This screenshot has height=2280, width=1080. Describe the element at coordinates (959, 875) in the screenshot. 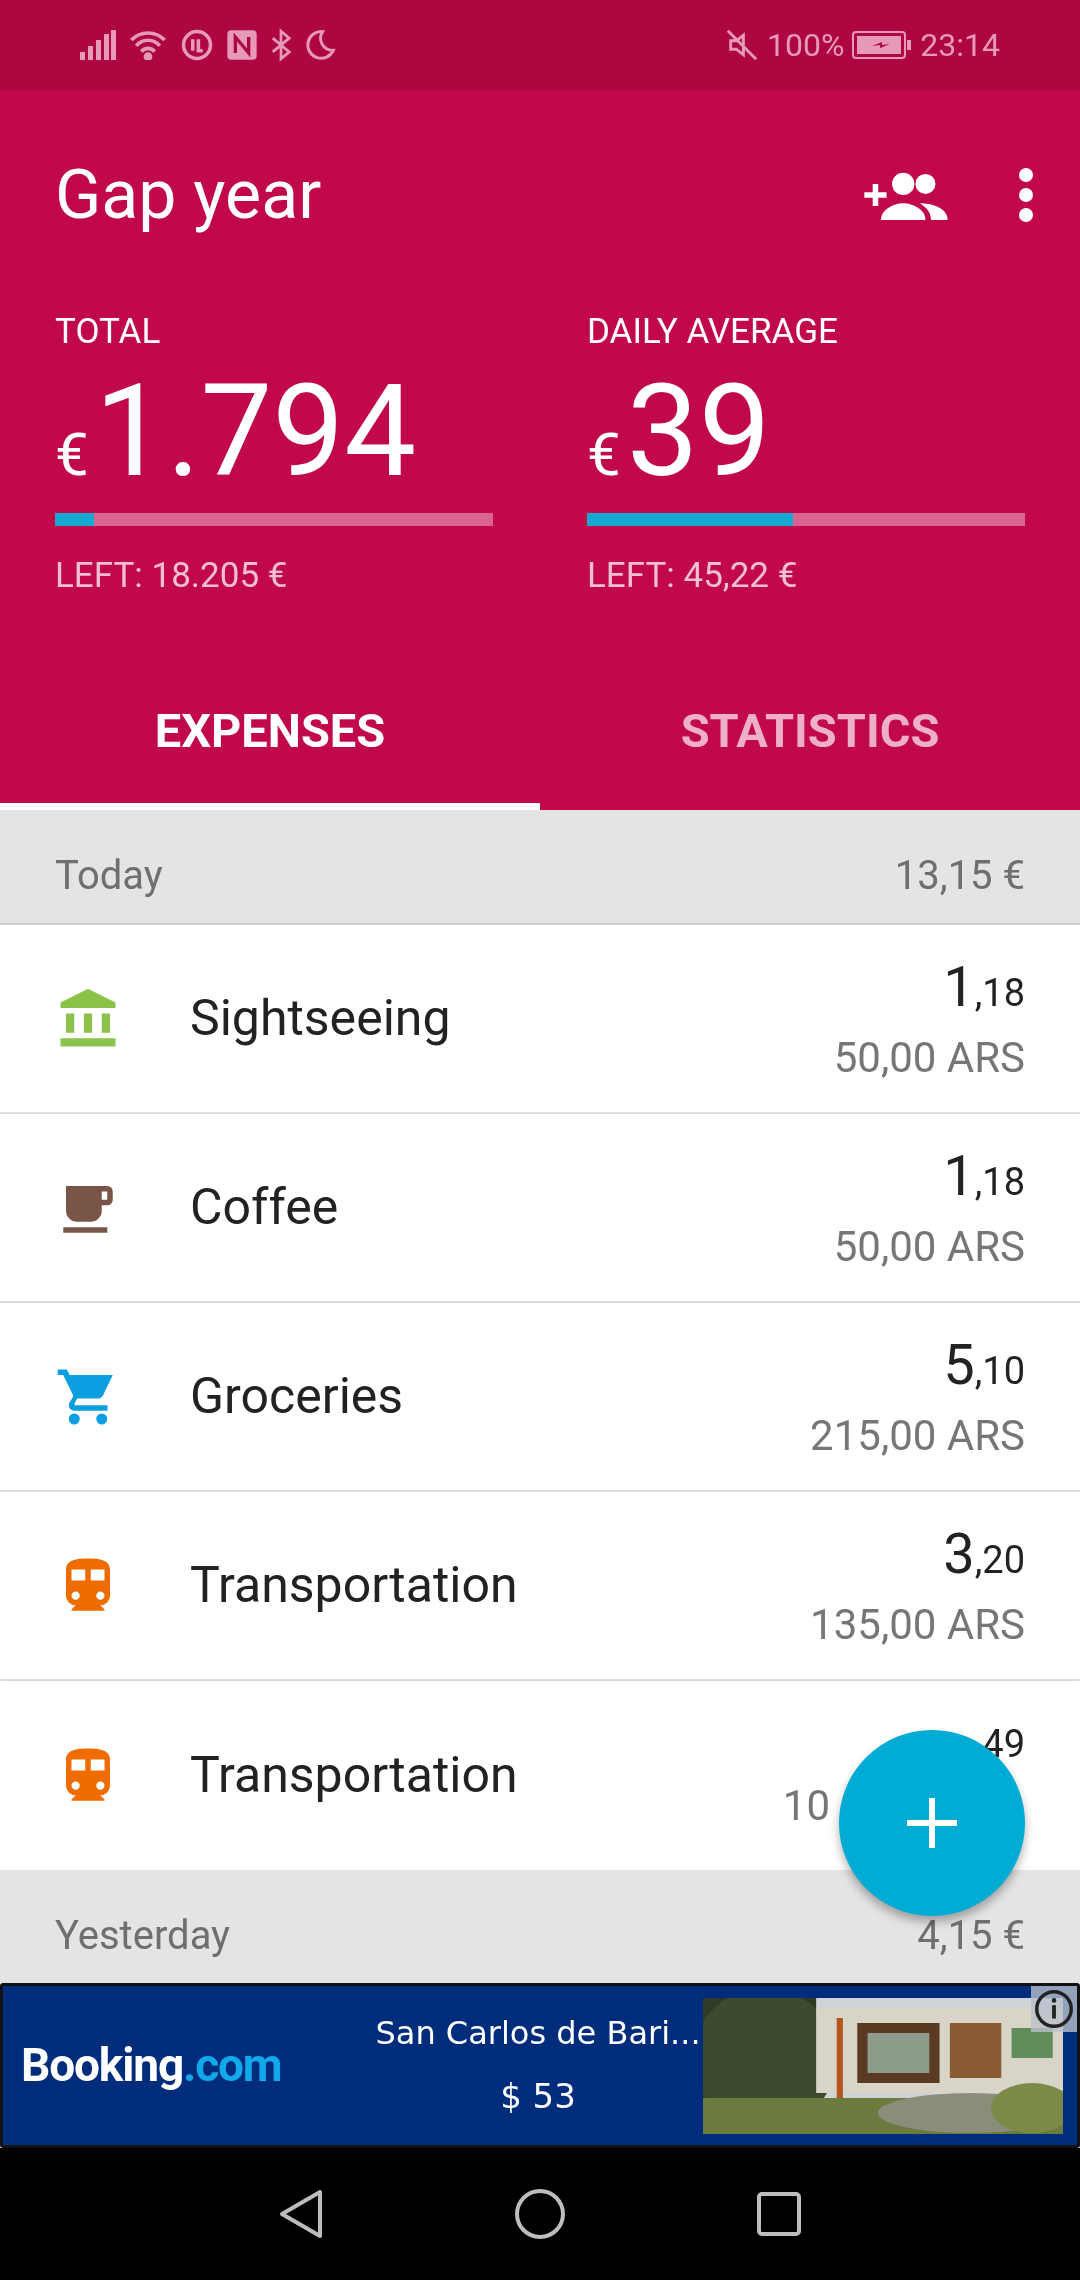

I see `day-total: 13,15 €` at that location.